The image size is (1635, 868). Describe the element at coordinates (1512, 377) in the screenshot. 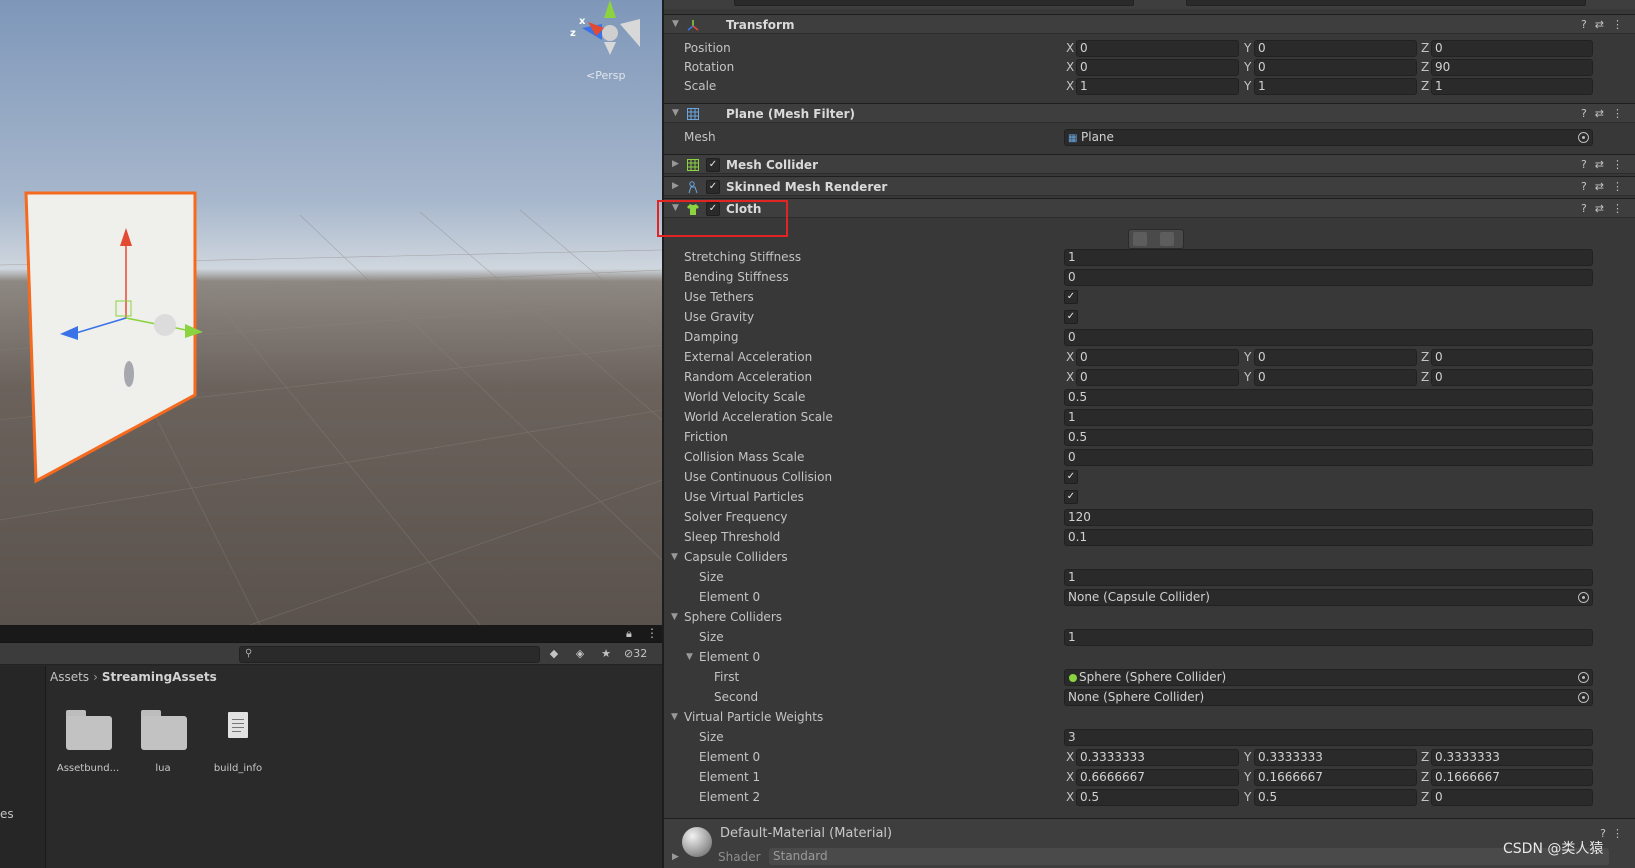

I see `random-acceleration-z-field: 0` at that location.